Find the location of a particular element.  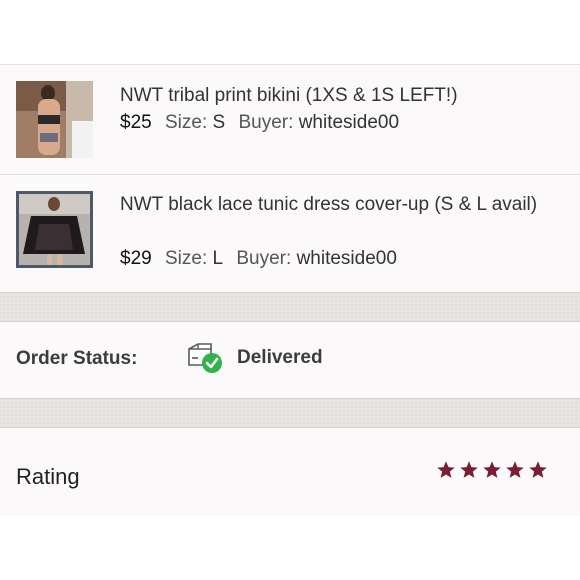

item-size: L is located at coordinates (218, 258).